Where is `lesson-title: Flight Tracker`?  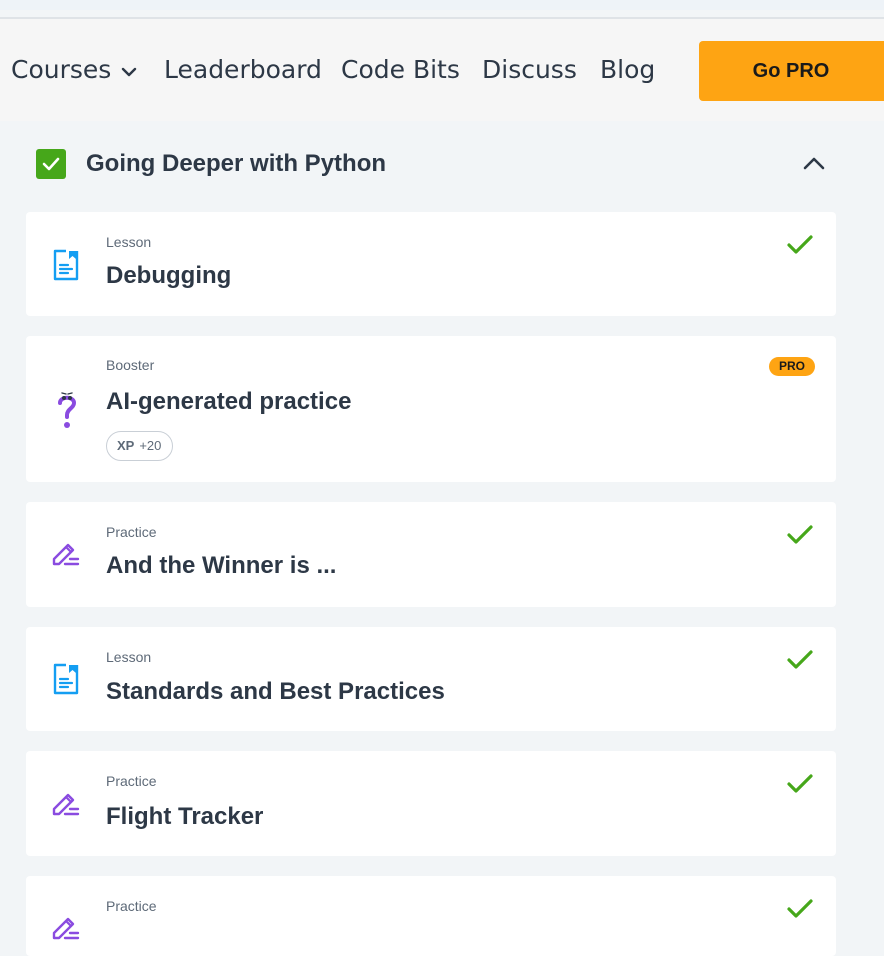
lesson-title: Flight Tracker is located at coordinates (185, 816).